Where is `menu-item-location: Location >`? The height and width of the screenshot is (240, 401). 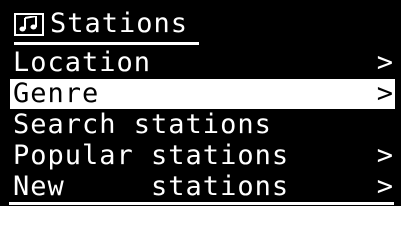 menu-item-location: Location > is located at coordinates (200, 63).